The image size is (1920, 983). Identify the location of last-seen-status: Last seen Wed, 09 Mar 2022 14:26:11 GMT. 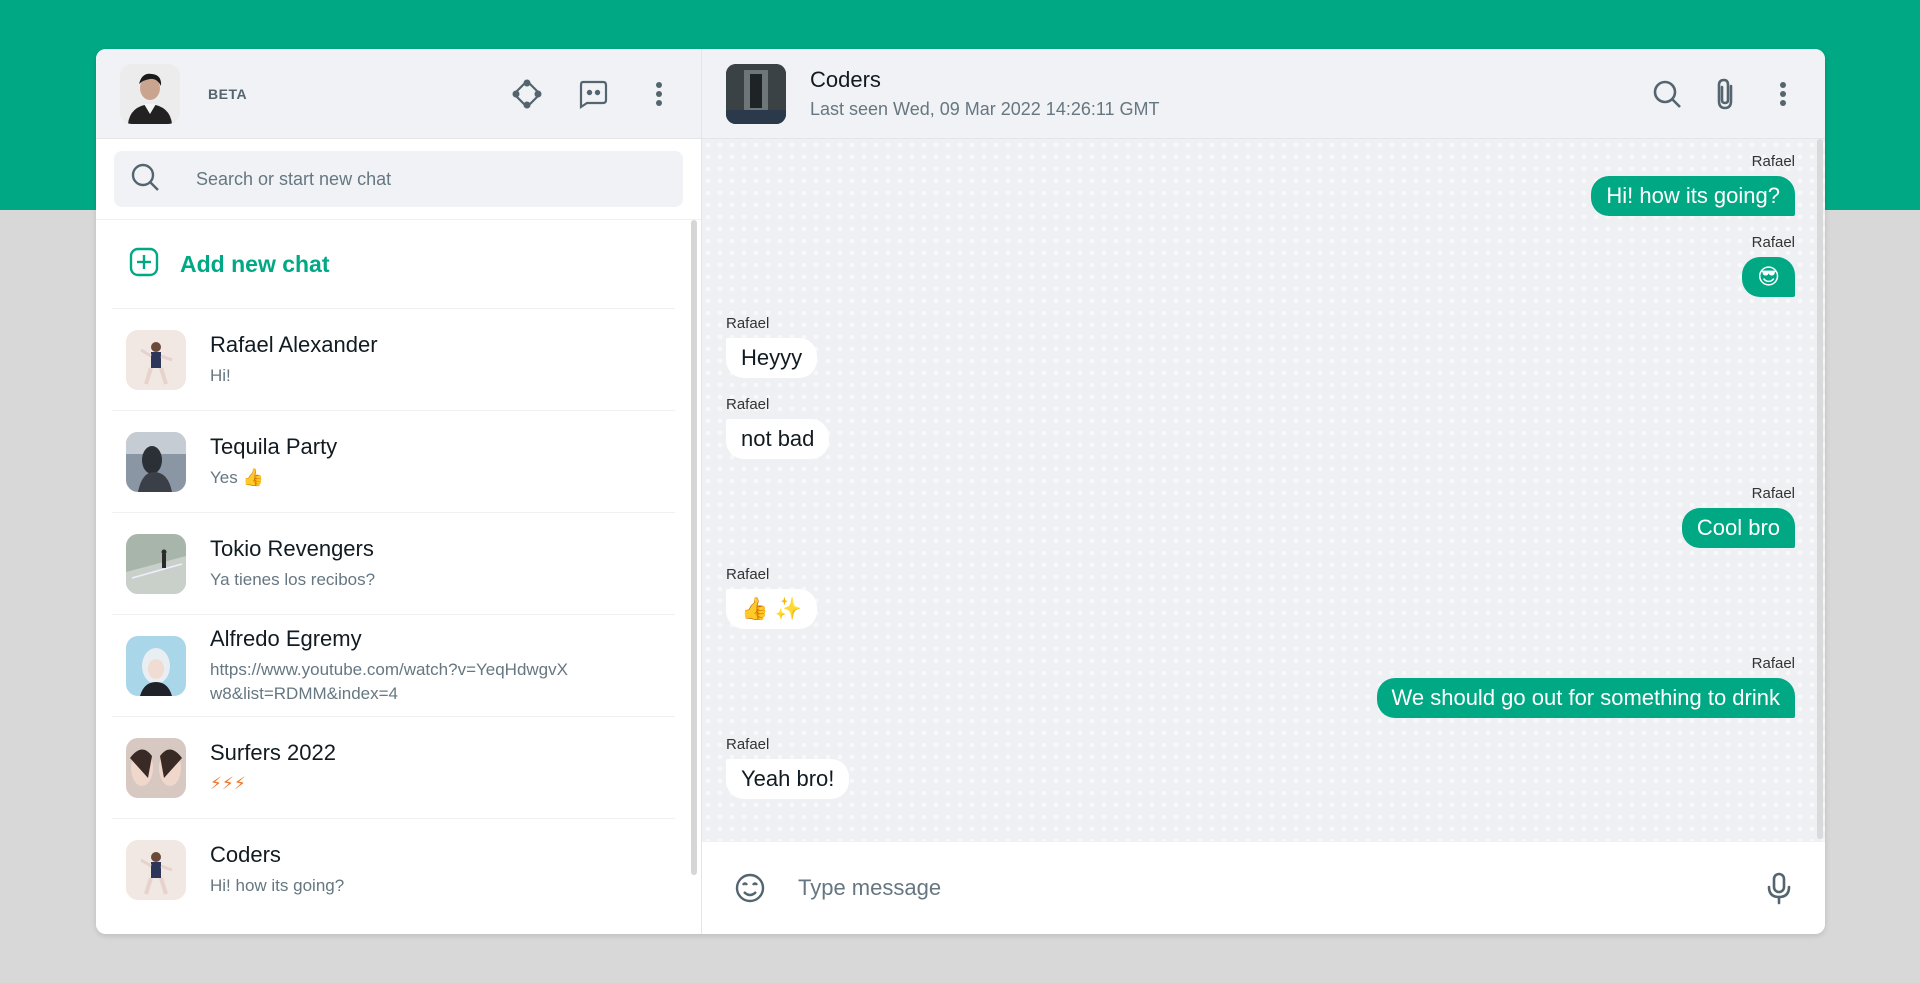
(985, 109).